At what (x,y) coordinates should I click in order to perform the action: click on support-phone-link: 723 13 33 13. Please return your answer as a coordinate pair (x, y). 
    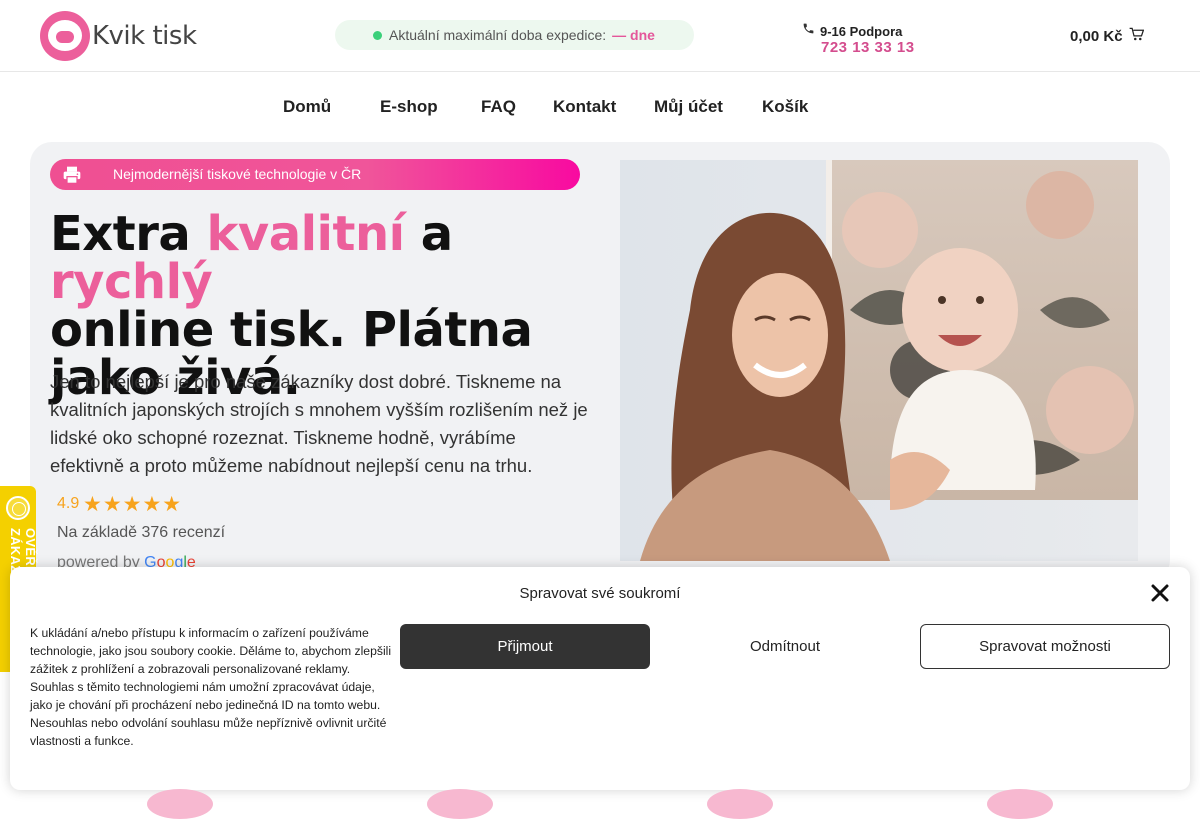
    Looking at the image, I should click on (868, 47).